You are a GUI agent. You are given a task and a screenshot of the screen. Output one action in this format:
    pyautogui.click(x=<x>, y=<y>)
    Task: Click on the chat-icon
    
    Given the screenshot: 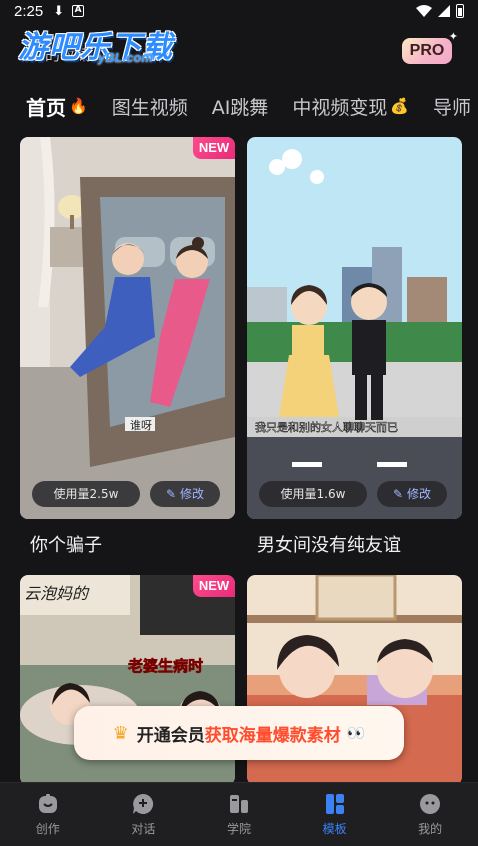 What is the action you would take?
    pyautogui.click(x=143, y=803)
    